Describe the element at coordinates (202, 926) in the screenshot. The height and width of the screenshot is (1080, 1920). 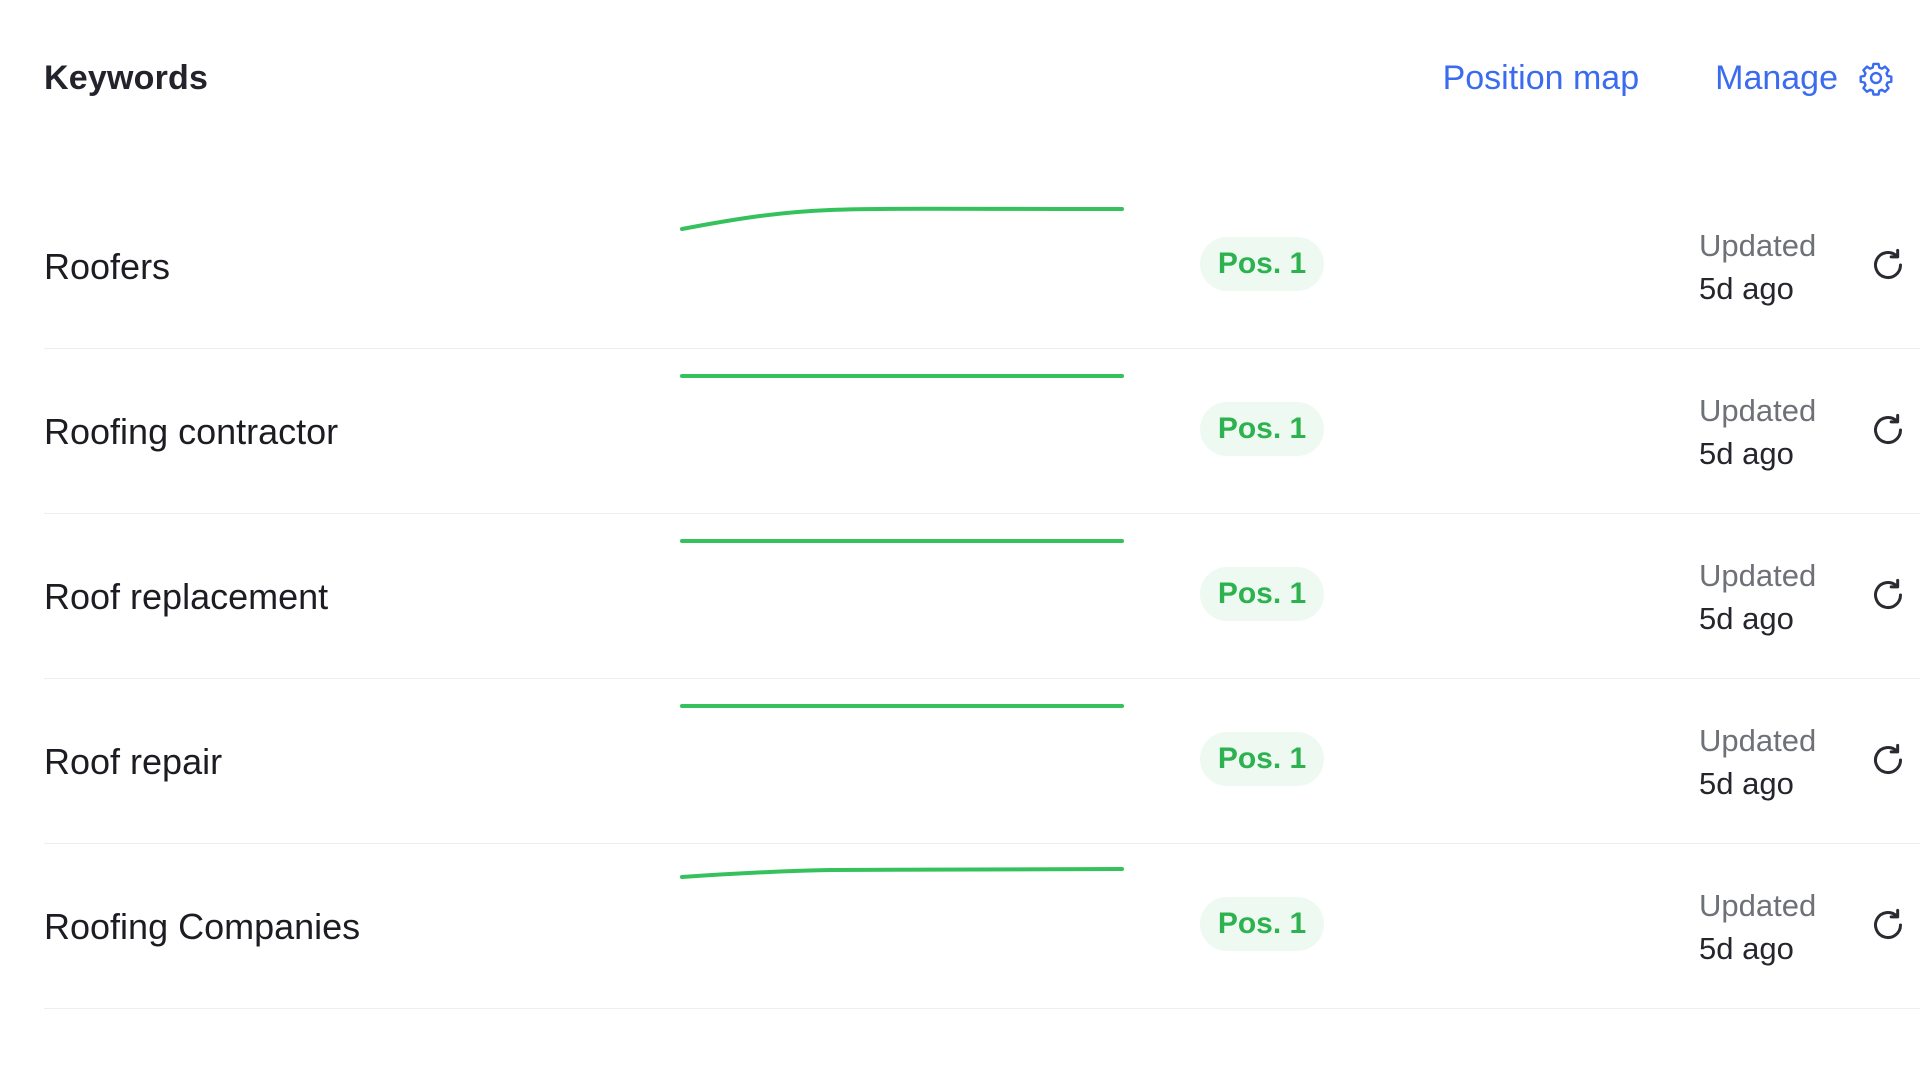
I see `keyword-label: Roofing Companies` at that location.